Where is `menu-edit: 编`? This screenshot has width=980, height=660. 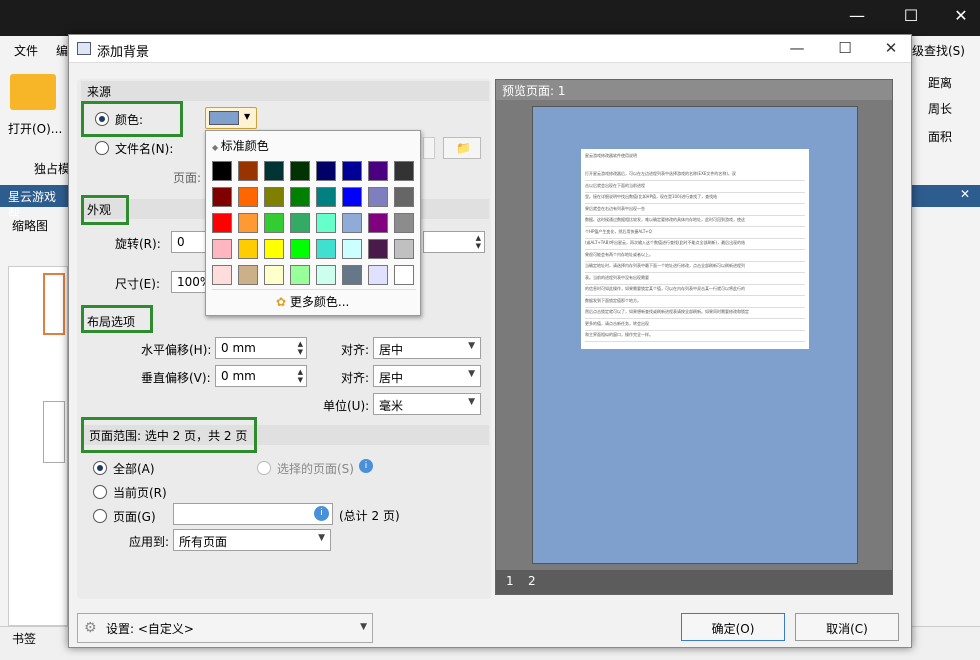
menu-edit: 编 is located at coordinates (62, 50).